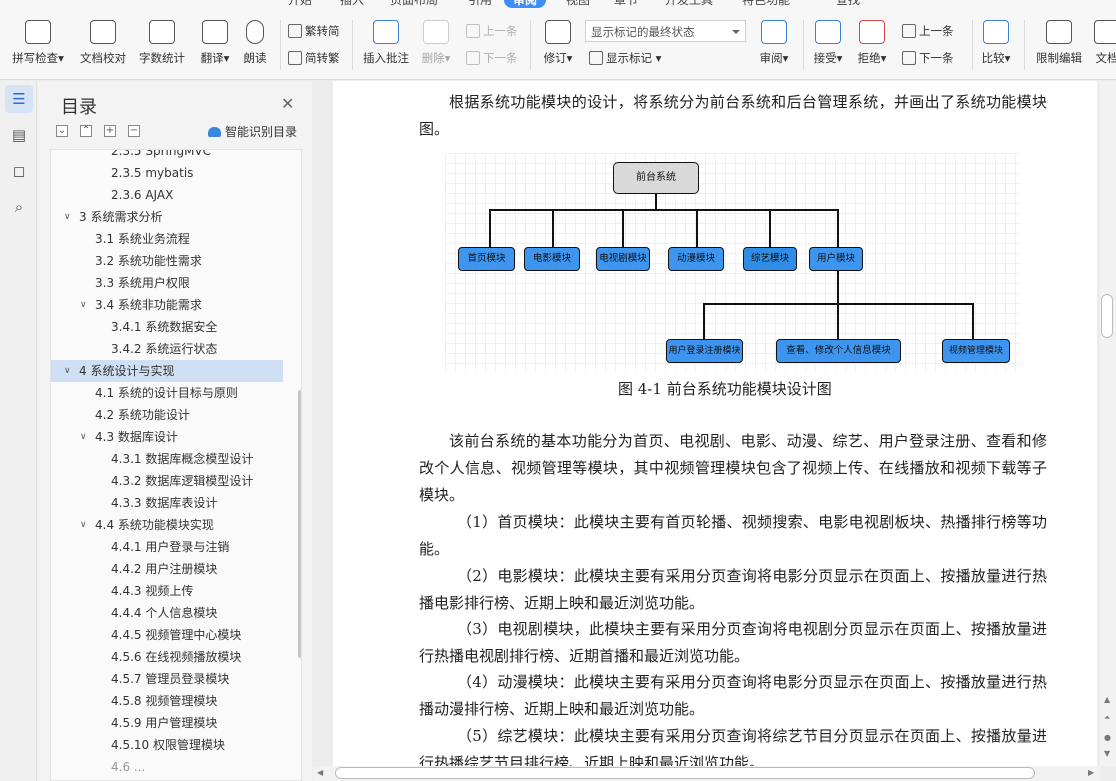 Image resolution: width=1116 pixels, height=781 pixels. What do you see at coordinates (167, 481) in the screenshot?
I see `toc-item: 4.3.2 数据库逻辑模型设计` at bounding box center [167, 481].